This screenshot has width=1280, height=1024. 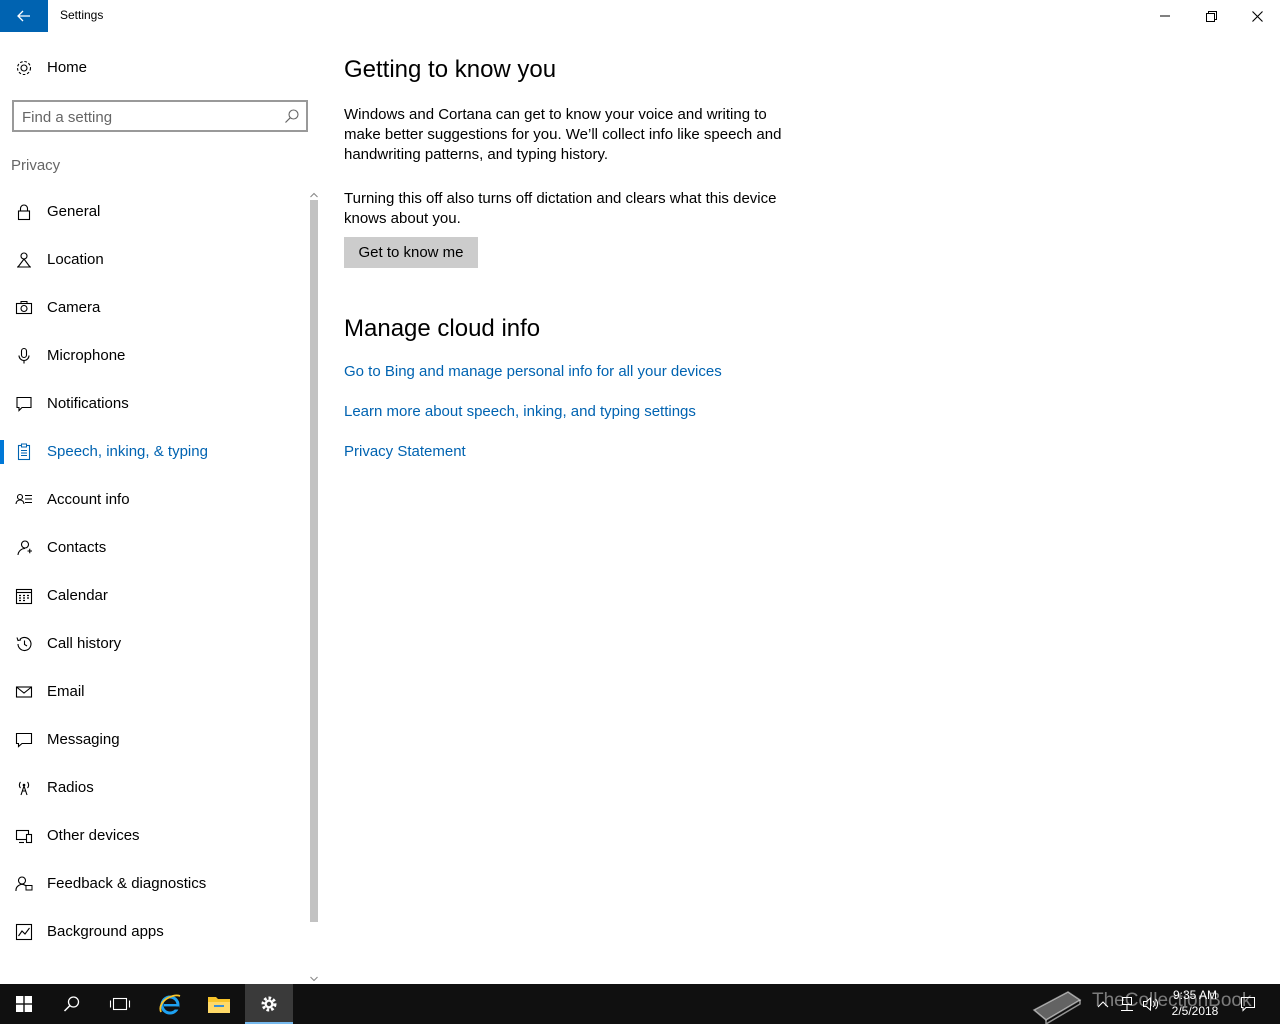 I want to click on sidebar-item-account-info: Account info, so click(x=153, y=500).